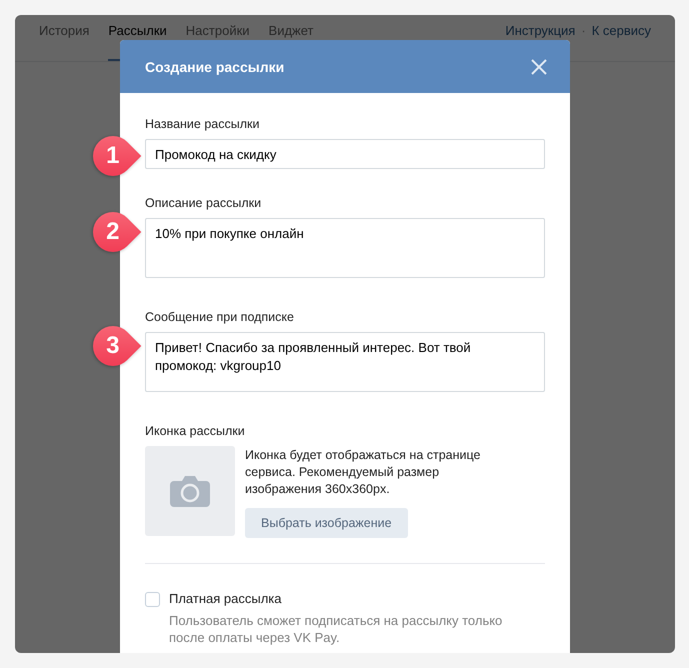  I want to click on text-area: Привет! Спасибо за проявленный интерес. Вот твой промокод: vkgroup10, so click(345, 362).